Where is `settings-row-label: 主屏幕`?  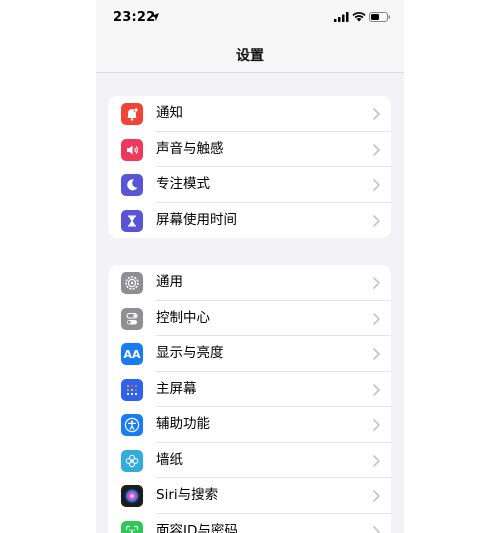
settings-row-label: 主屏幕 is located at coordinates (176, 388).